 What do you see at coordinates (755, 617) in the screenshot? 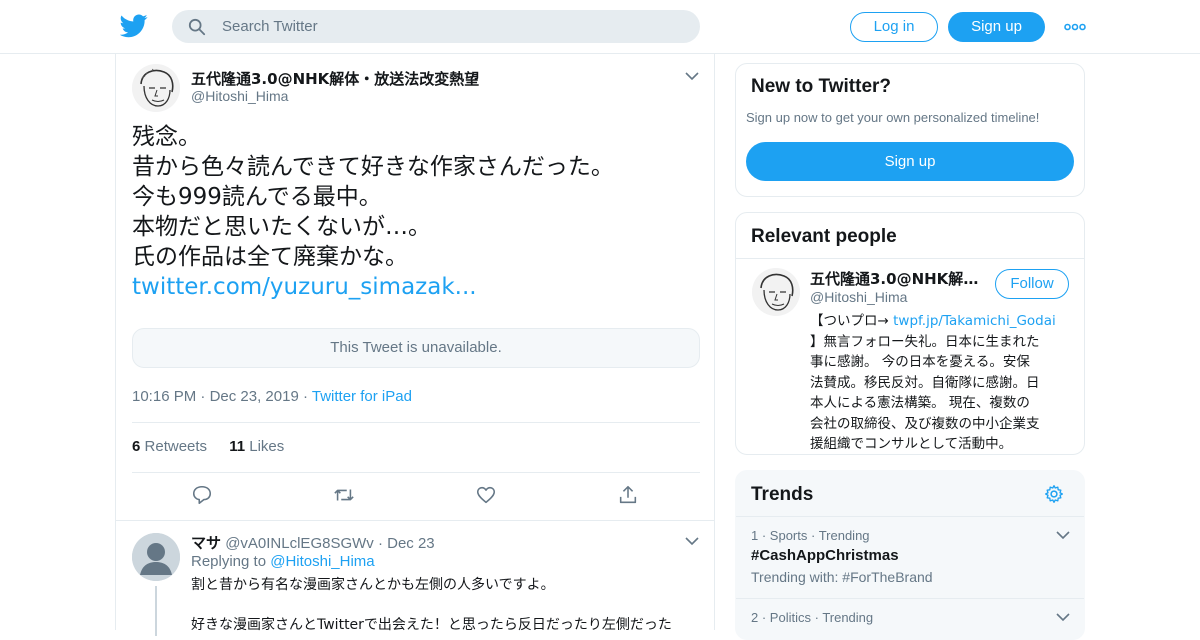
I see `trend-rank: 2` at bounding box center [755, 617].